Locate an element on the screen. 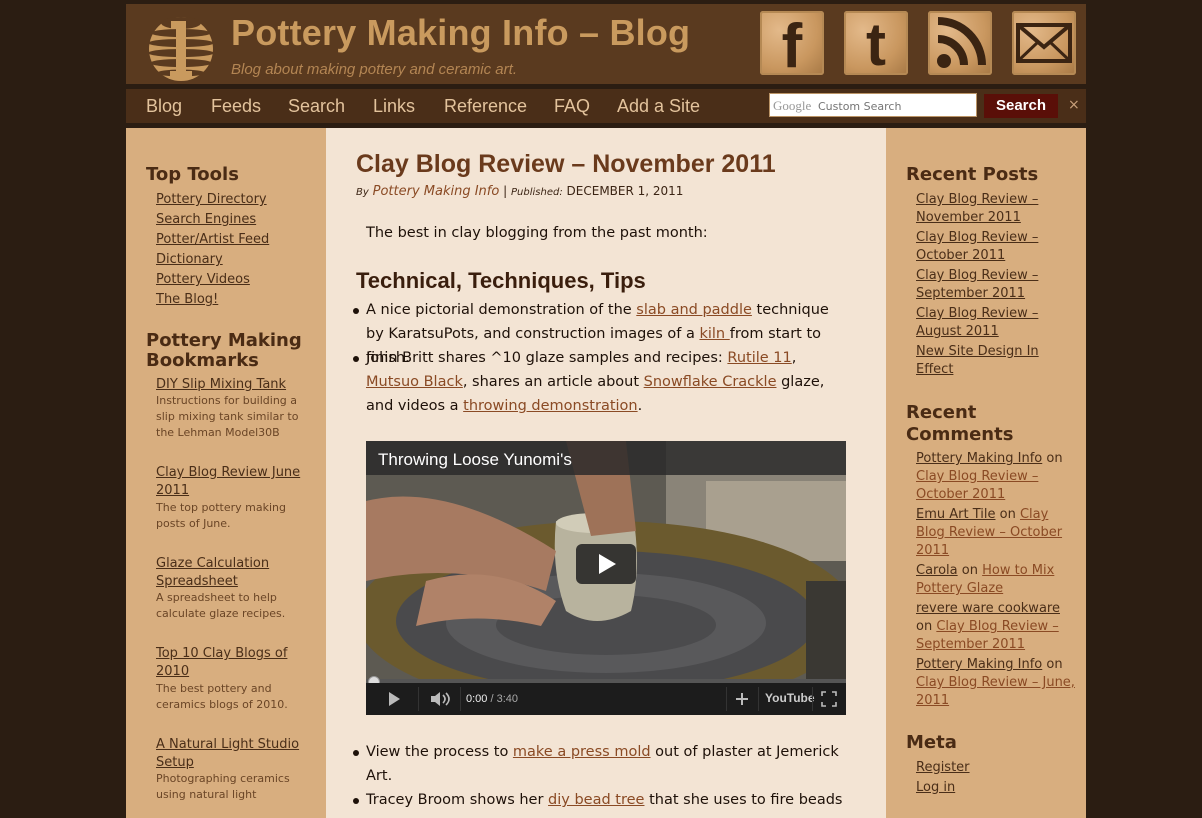  video-title: Throwing Loose Yunomi's is located at coordinates (475, 460).